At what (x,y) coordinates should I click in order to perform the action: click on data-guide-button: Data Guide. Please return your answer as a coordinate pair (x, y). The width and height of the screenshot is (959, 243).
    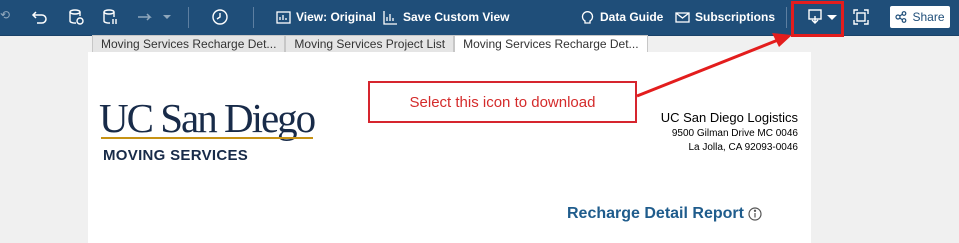
    Looking at the image, I should click on (621, 17).